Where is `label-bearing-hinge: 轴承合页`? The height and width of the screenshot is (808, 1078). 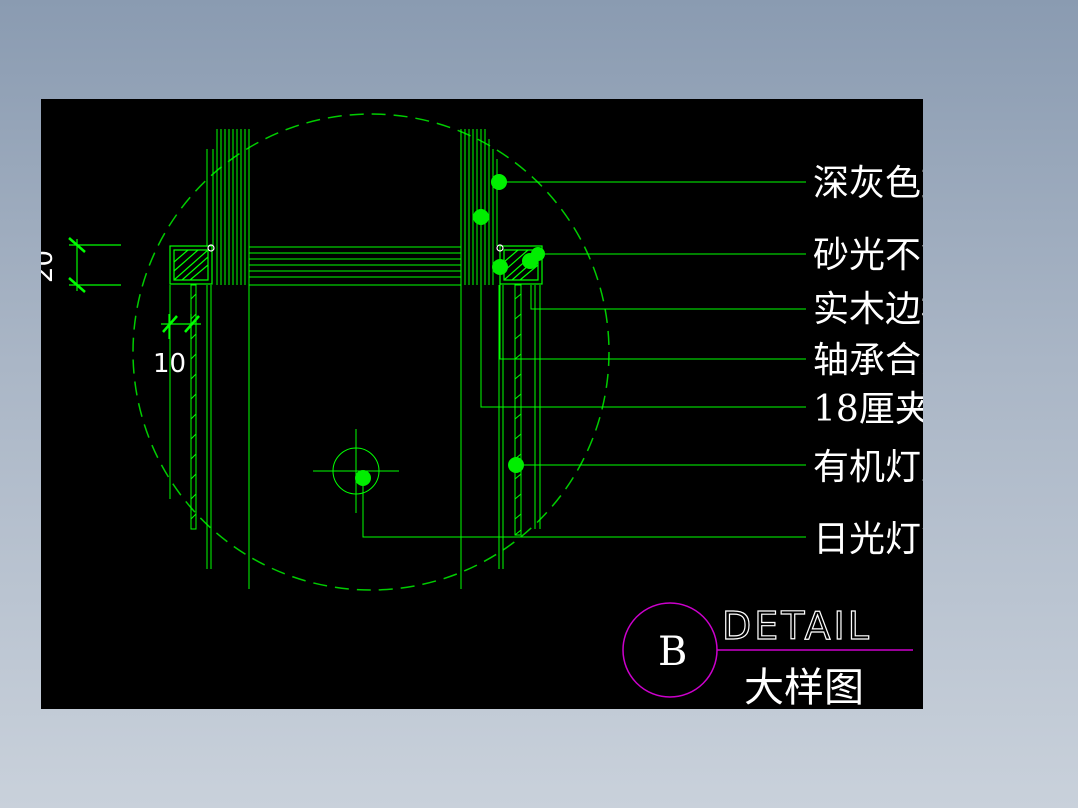
label-bearing-hinge: 轴承合页 is located at coordinates (868, 360).